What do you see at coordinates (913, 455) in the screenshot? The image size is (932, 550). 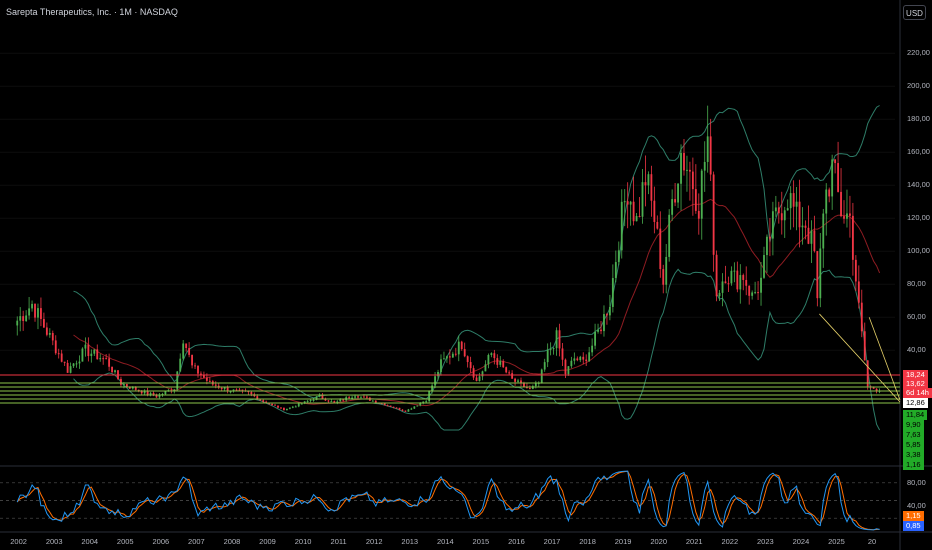 I see `price-label: 3,38` at bounding box center [913, 455].